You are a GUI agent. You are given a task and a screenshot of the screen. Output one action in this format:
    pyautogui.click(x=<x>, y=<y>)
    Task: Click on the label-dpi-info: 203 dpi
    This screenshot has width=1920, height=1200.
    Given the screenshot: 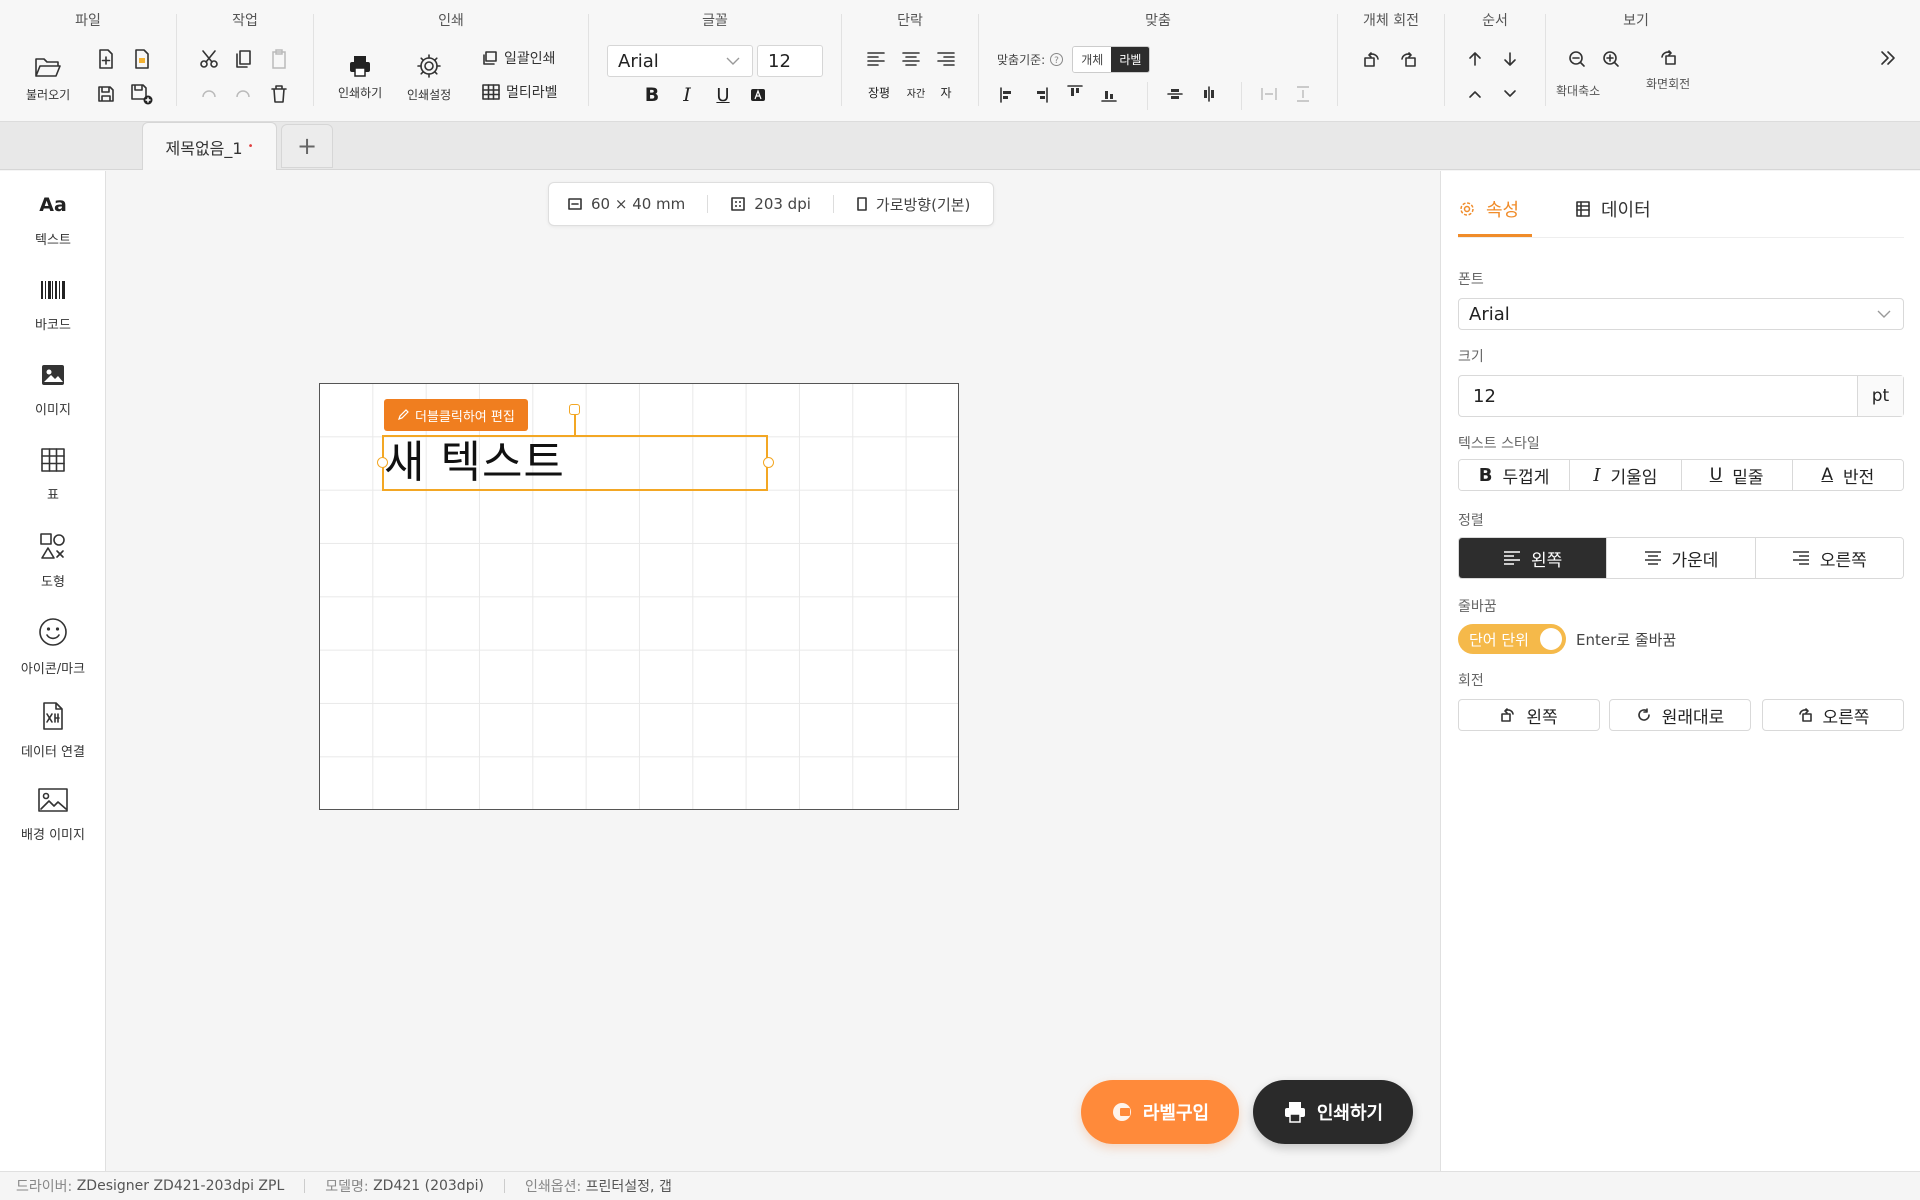 What is the action you would take?
    pyautogui.click(x=770, y=204)
    